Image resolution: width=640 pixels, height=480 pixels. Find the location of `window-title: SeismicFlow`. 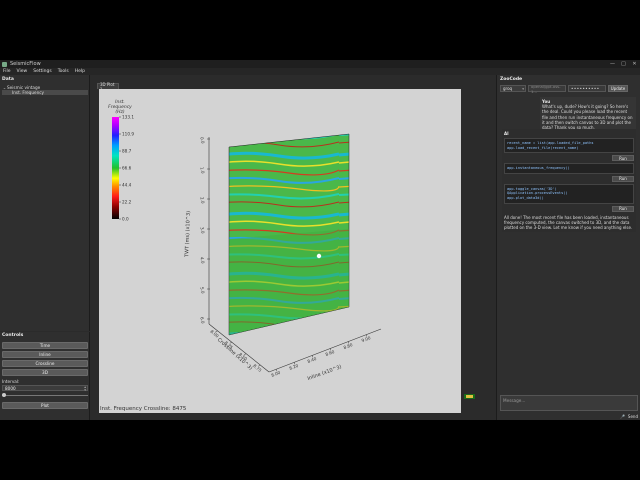

window-title: SeismicFlow is located at coordinates (25, 64).